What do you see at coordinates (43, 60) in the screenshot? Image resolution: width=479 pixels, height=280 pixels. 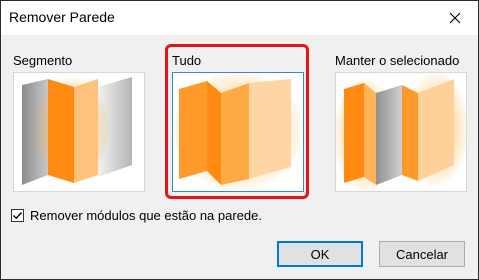 I see `option-label-segmento: Segmento` at bounding box center [43, 60].